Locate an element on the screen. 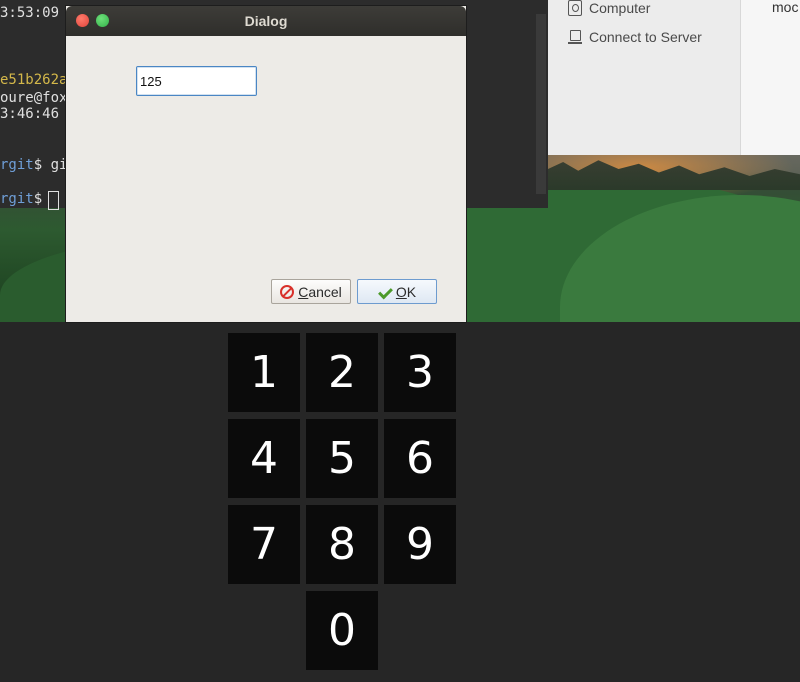  sidebar-item-connect-to-server: Connect to Server is located at coordinates (635, 37).